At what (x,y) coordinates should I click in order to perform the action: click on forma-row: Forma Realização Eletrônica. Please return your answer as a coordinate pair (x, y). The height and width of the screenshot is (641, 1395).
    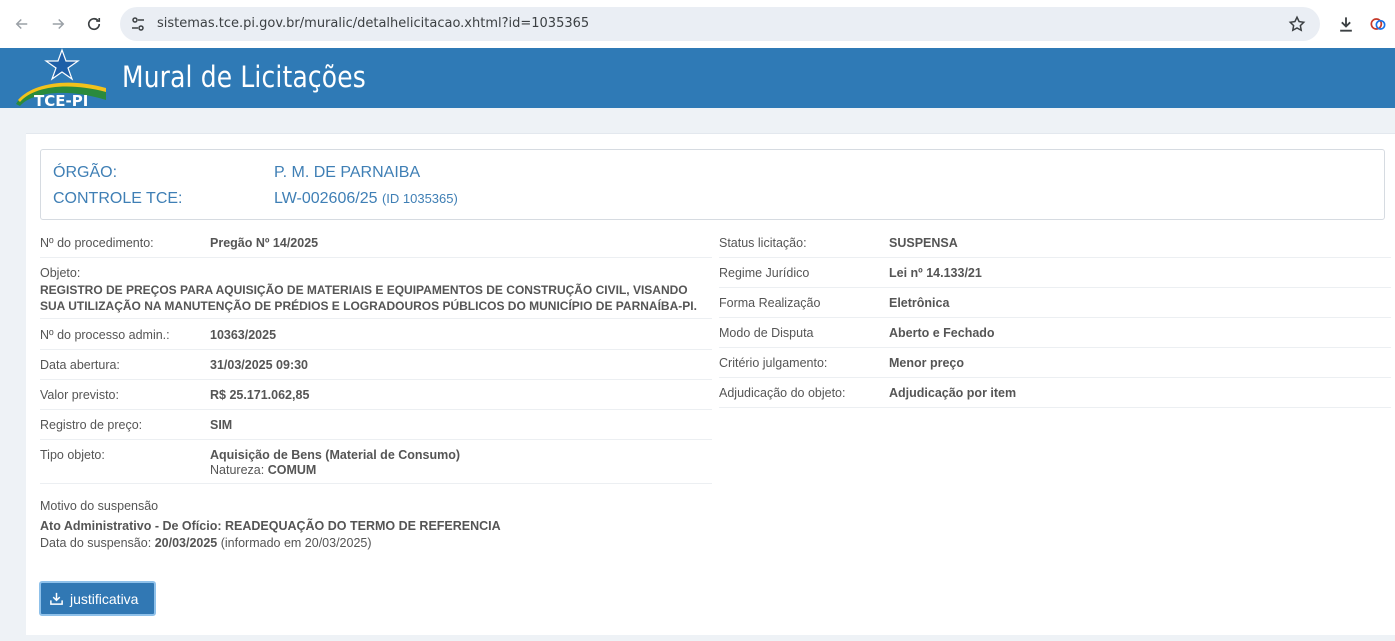
    Looking at the image, I should click on (1055, 306).